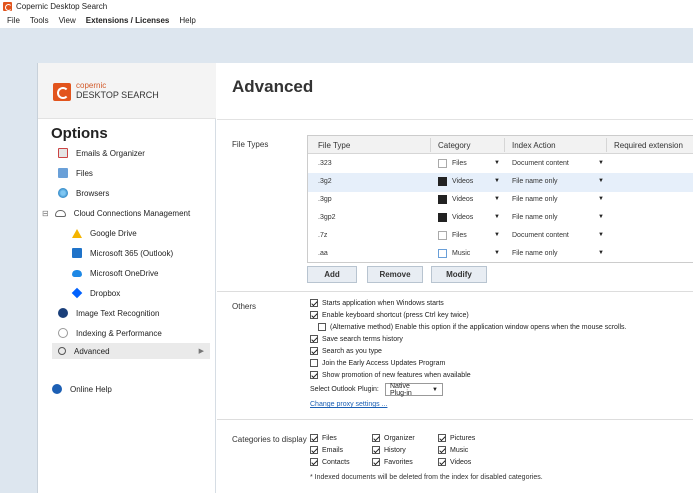  Describe the element at coordinates (128, 20) in the screenshot. I see `menu-extensions-licenses: Extensions / Licenses` at that location.